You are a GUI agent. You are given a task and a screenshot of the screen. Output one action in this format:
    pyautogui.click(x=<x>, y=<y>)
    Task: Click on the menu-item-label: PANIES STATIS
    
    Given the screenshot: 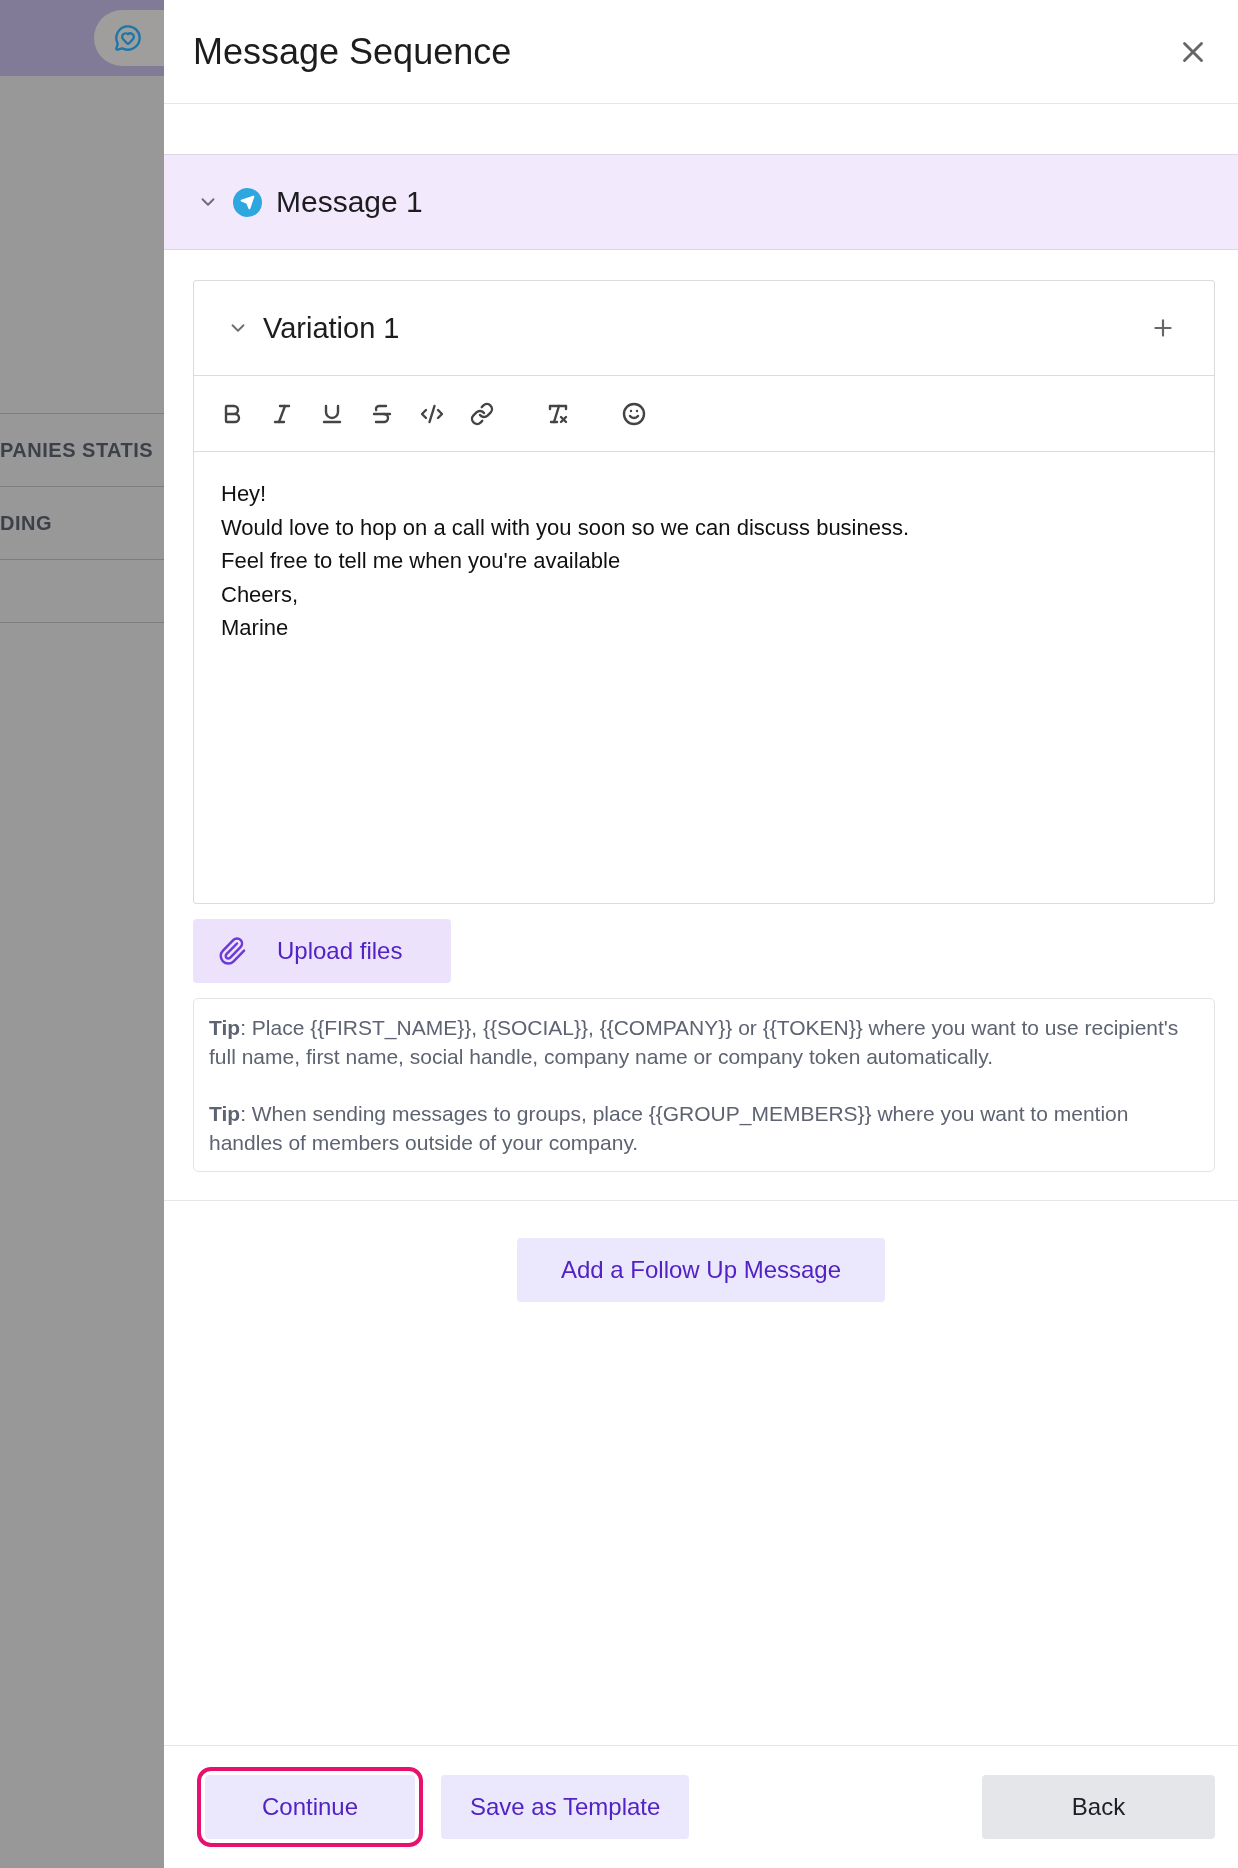 What is the action you would take?
    pyautogui.click(x=77, y=450)
    